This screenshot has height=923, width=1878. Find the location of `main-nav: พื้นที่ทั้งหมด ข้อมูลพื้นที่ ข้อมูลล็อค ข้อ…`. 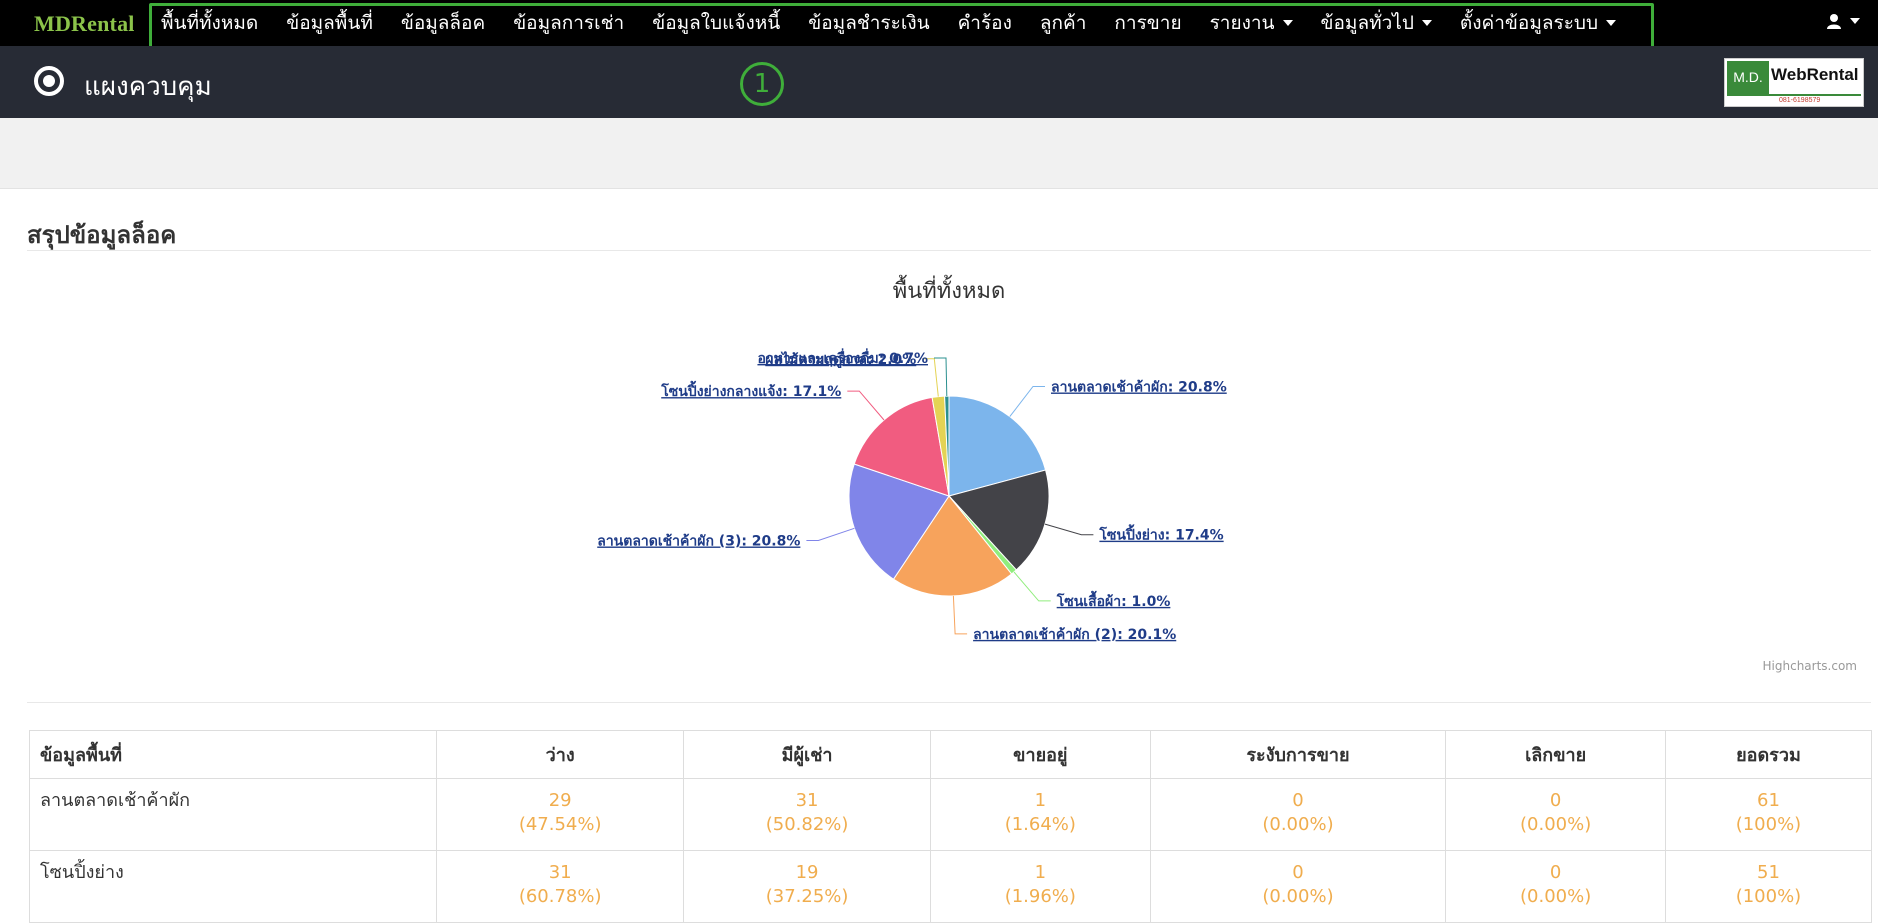

main-nav: พื้นที่ทั้งหมด ข้อมูลพื้นที่ ข้อมูลล็อค ข้อ… is located at coordinates (896, 23).